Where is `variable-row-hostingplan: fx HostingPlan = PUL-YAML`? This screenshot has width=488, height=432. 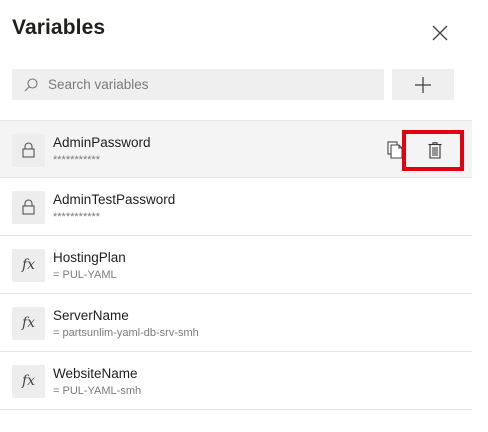
variable-row-hostingplan: fx HostingPlan = PUL-YAML is located at coordinates (236, 265).